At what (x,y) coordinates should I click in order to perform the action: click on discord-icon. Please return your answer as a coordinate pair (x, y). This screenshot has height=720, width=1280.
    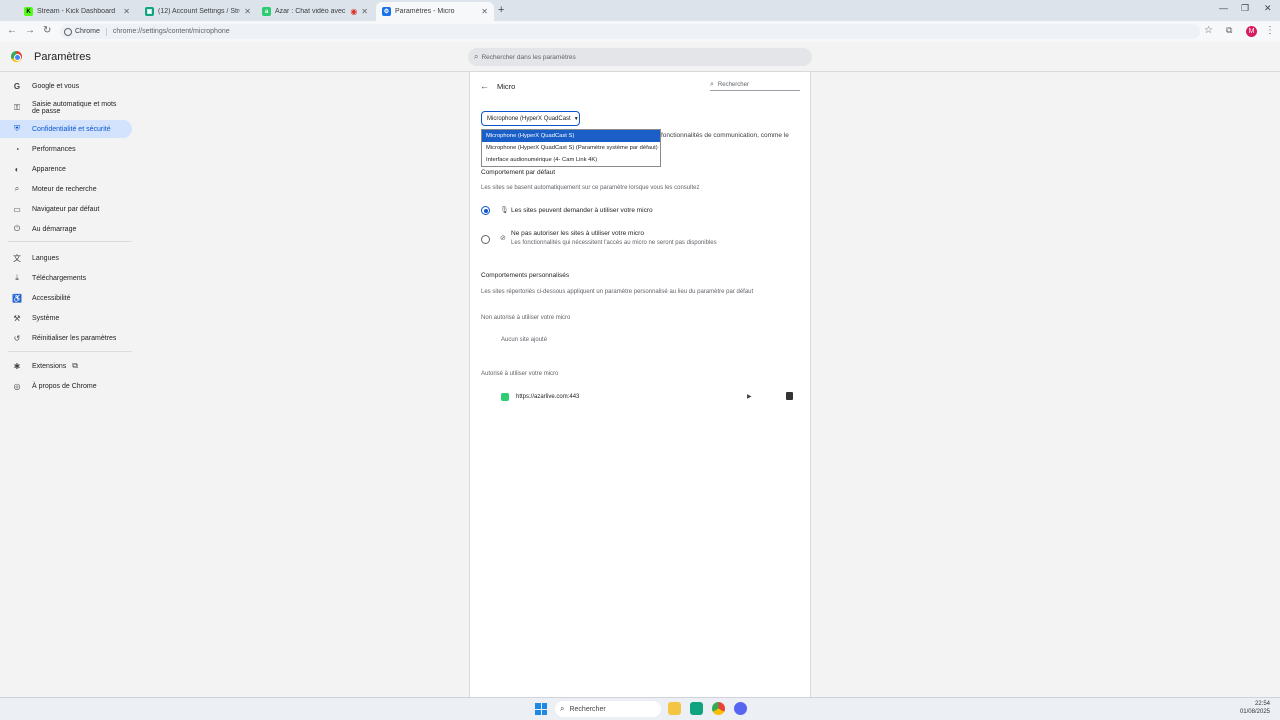
    Looking at the image, I should click on (740, 708).